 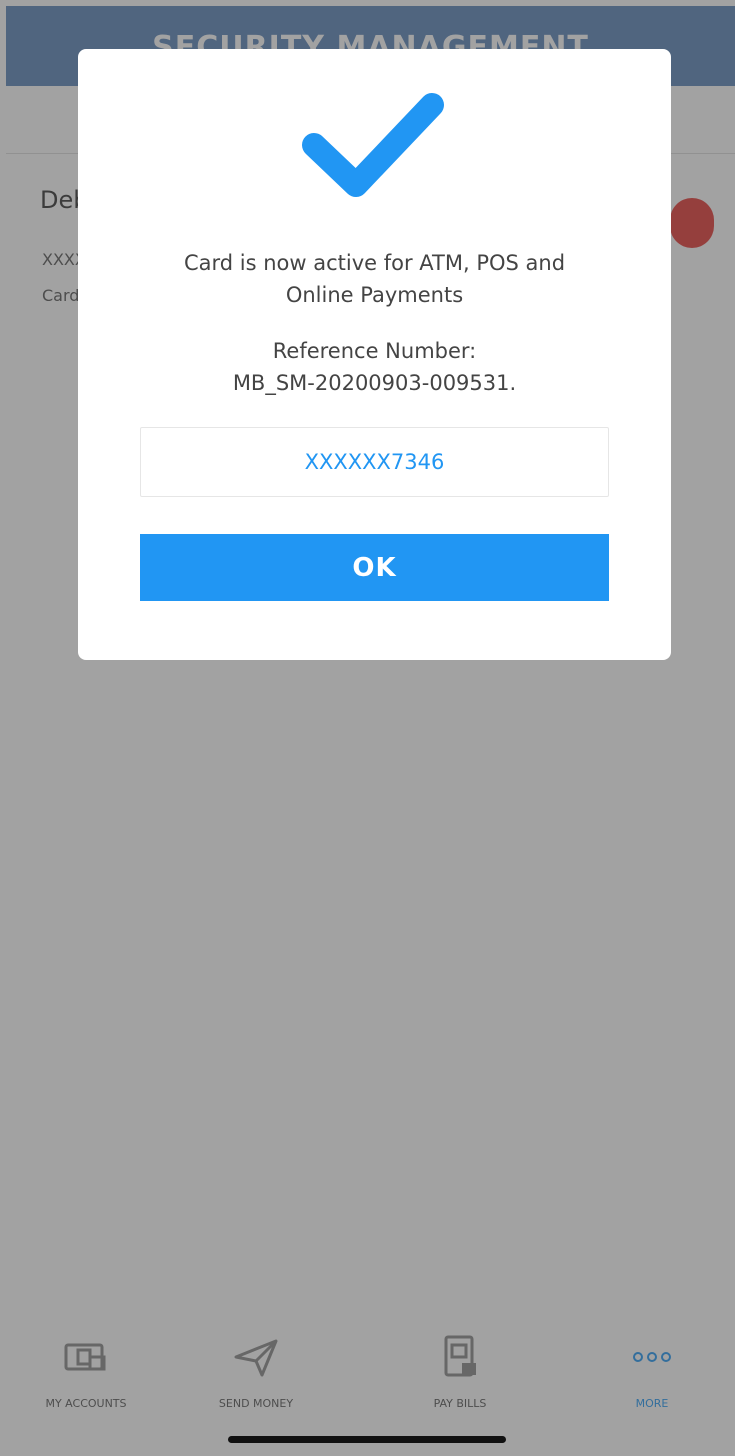 I want to click on reference-block: Reference Number: MB_SM-20200903-009531., so click(x=374, y=367).